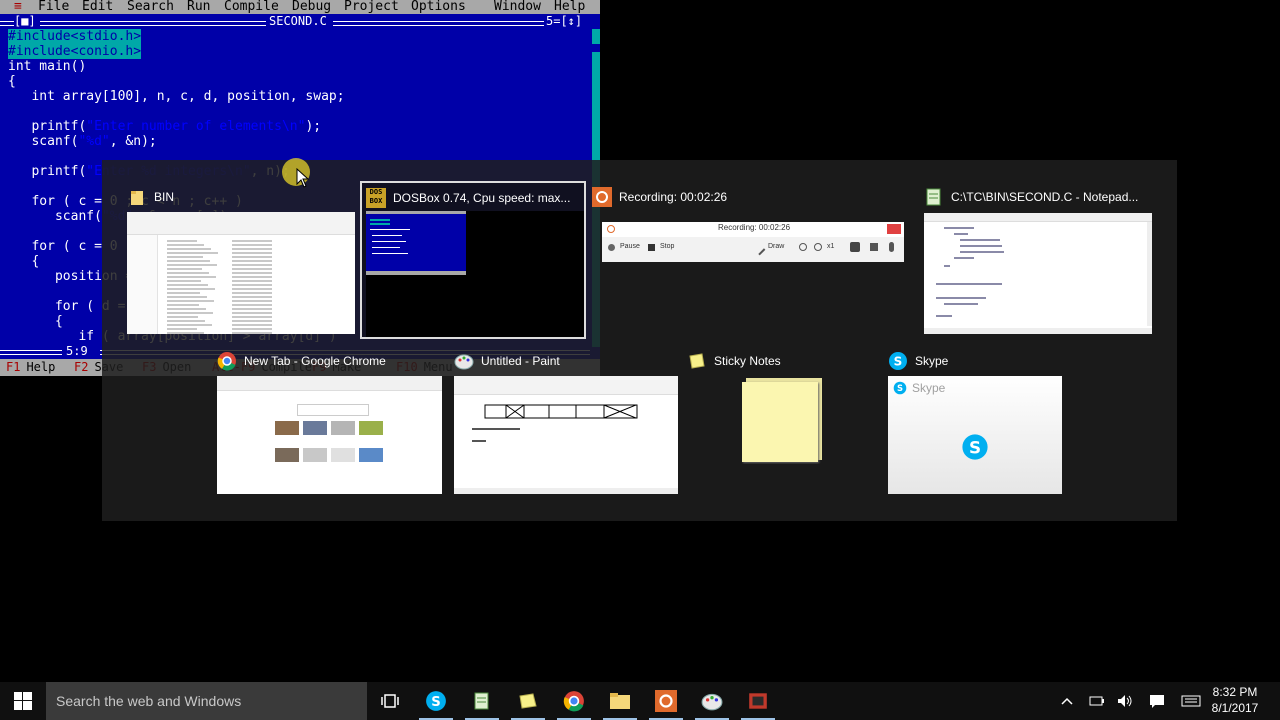  I want to click on task-window-title: Untitled - Paint, so click(520, 361).